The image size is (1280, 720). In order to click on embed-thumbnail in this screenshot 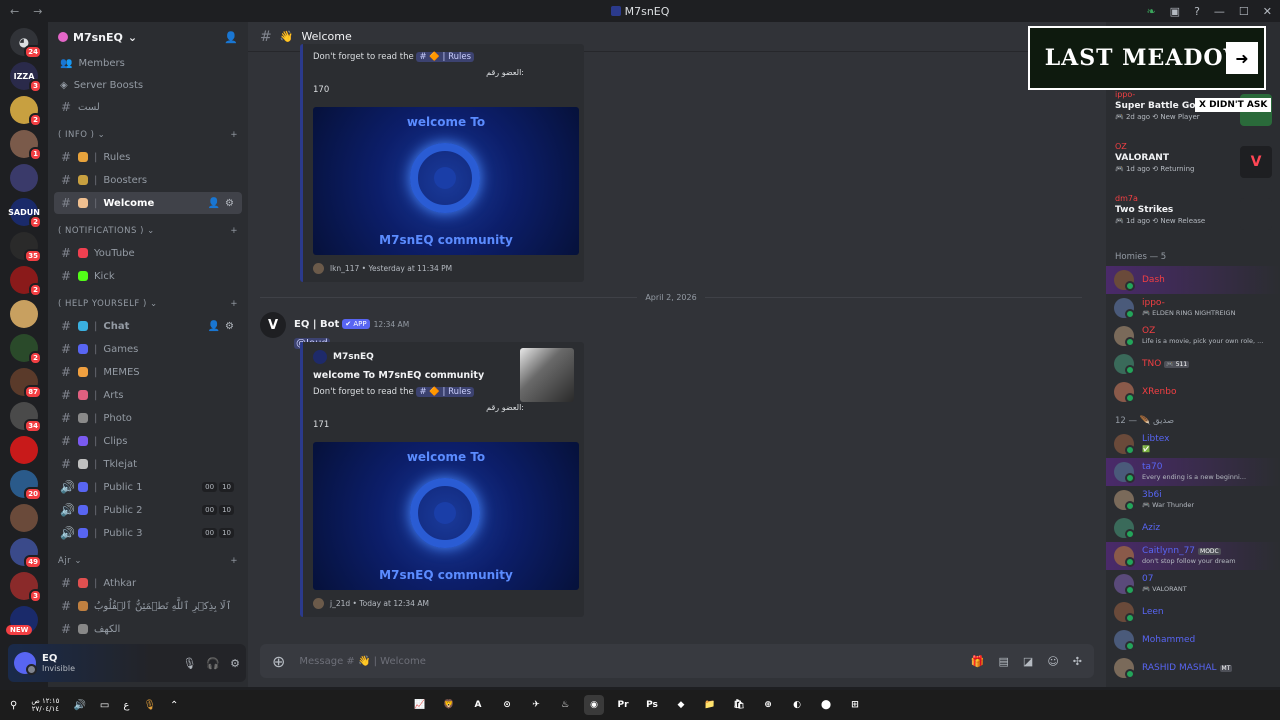, I will do `click(547, 375)`.